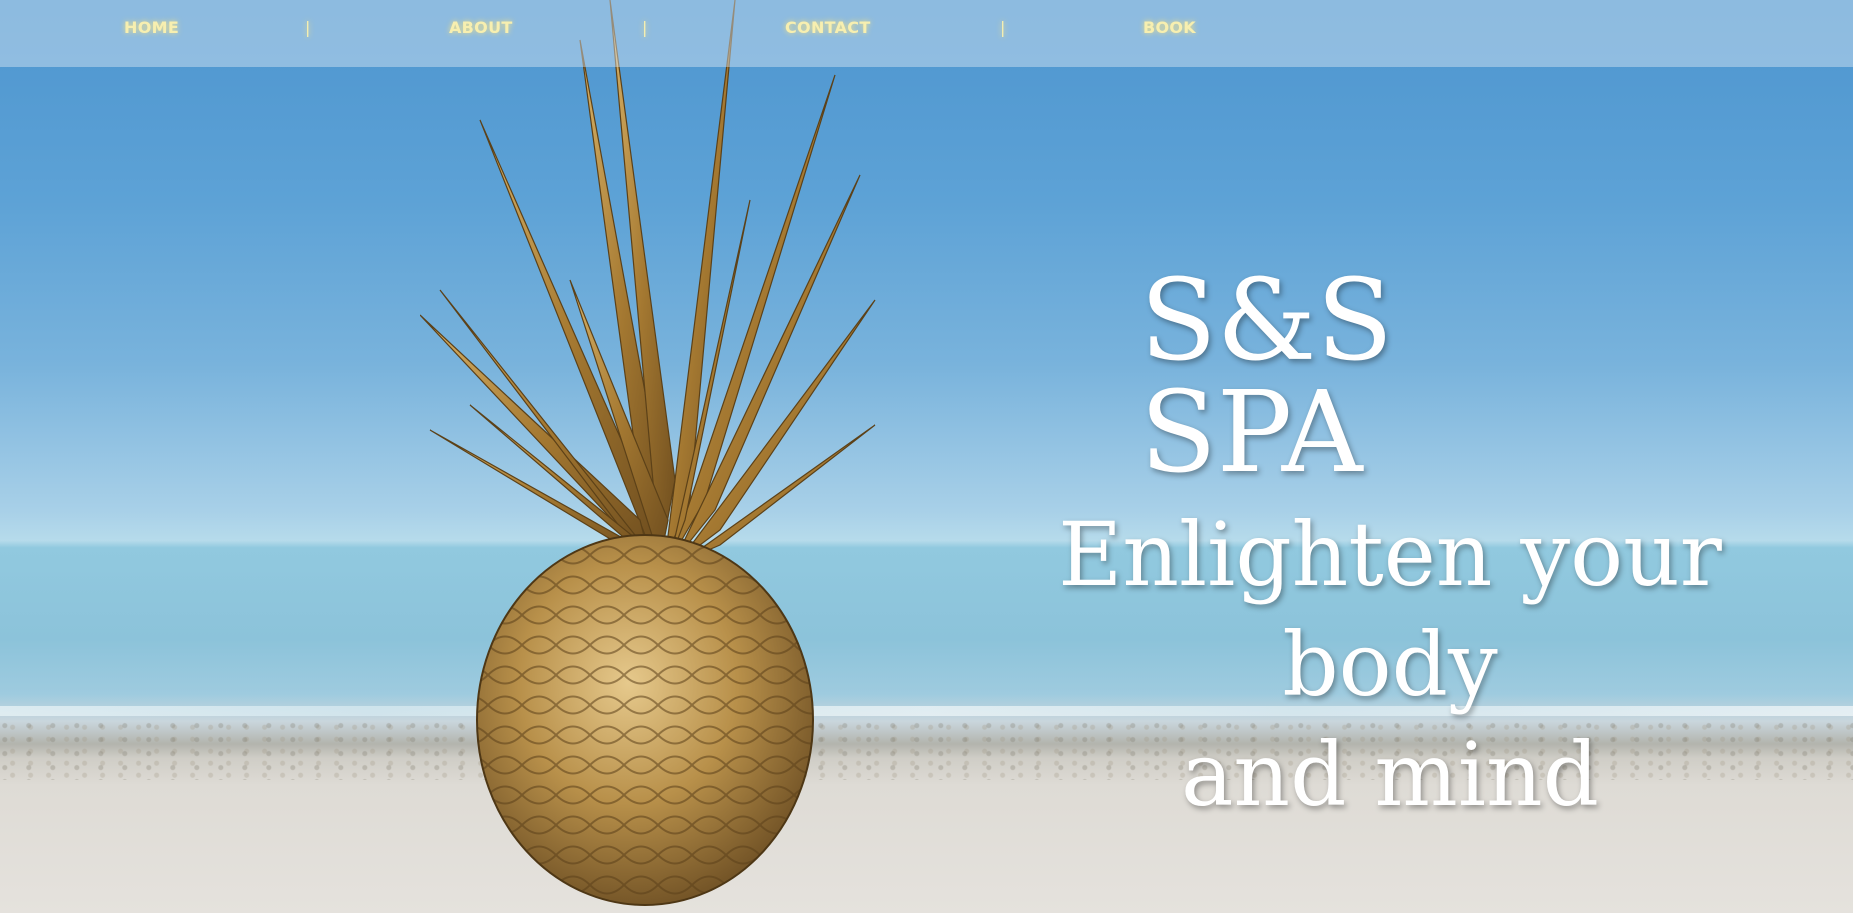 This screenshot has height=913, width=1853. What do you see at coordinates (1267, 377) in the screenshot?
I see `spa-title: S&S SPA` at bounding box center [1267, 377].